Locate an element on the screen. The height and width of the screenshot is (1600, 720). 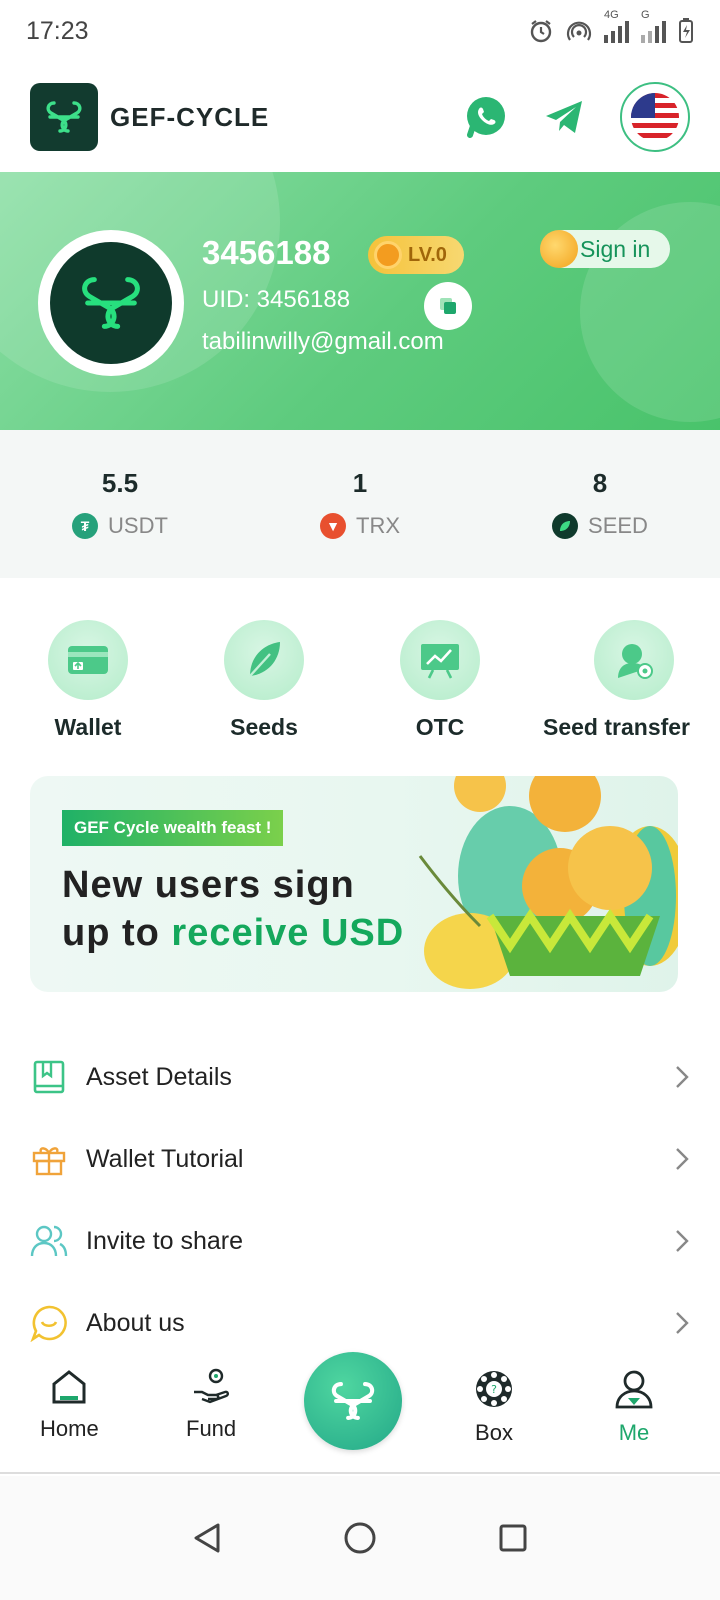
signal-4g-icon: 4G is located at coordinates (616, 26).